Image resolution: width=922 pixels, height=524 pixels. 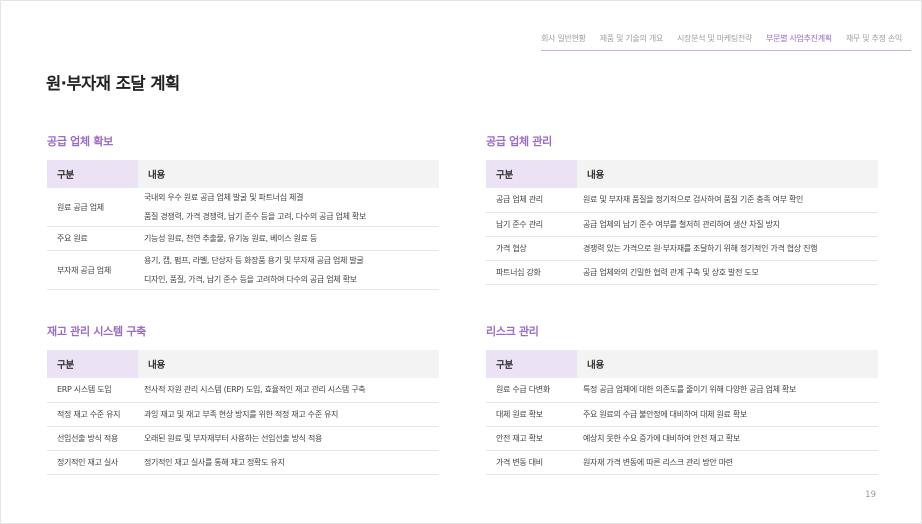 I want to click on row-content: 원자재 가격 변동에 따른 리스크 관리 방안 마련, so click(x=727, y=462).